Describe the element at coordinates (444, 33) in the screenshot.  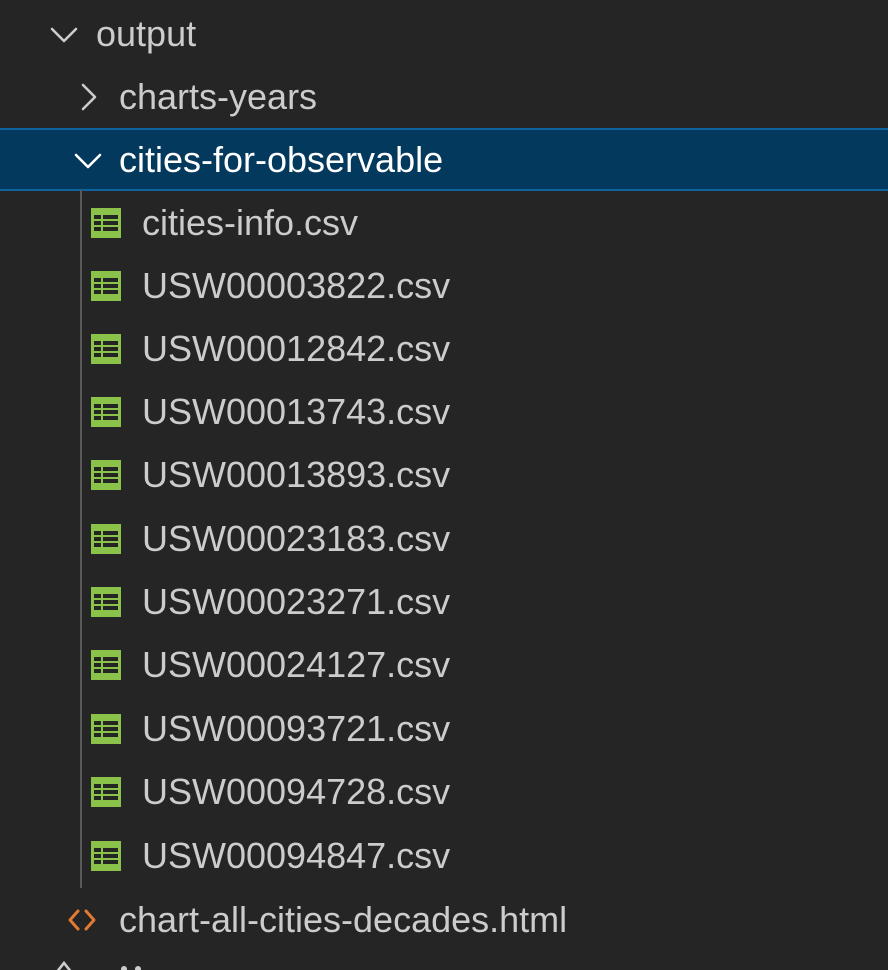
I see `folder-output: output` at that location.